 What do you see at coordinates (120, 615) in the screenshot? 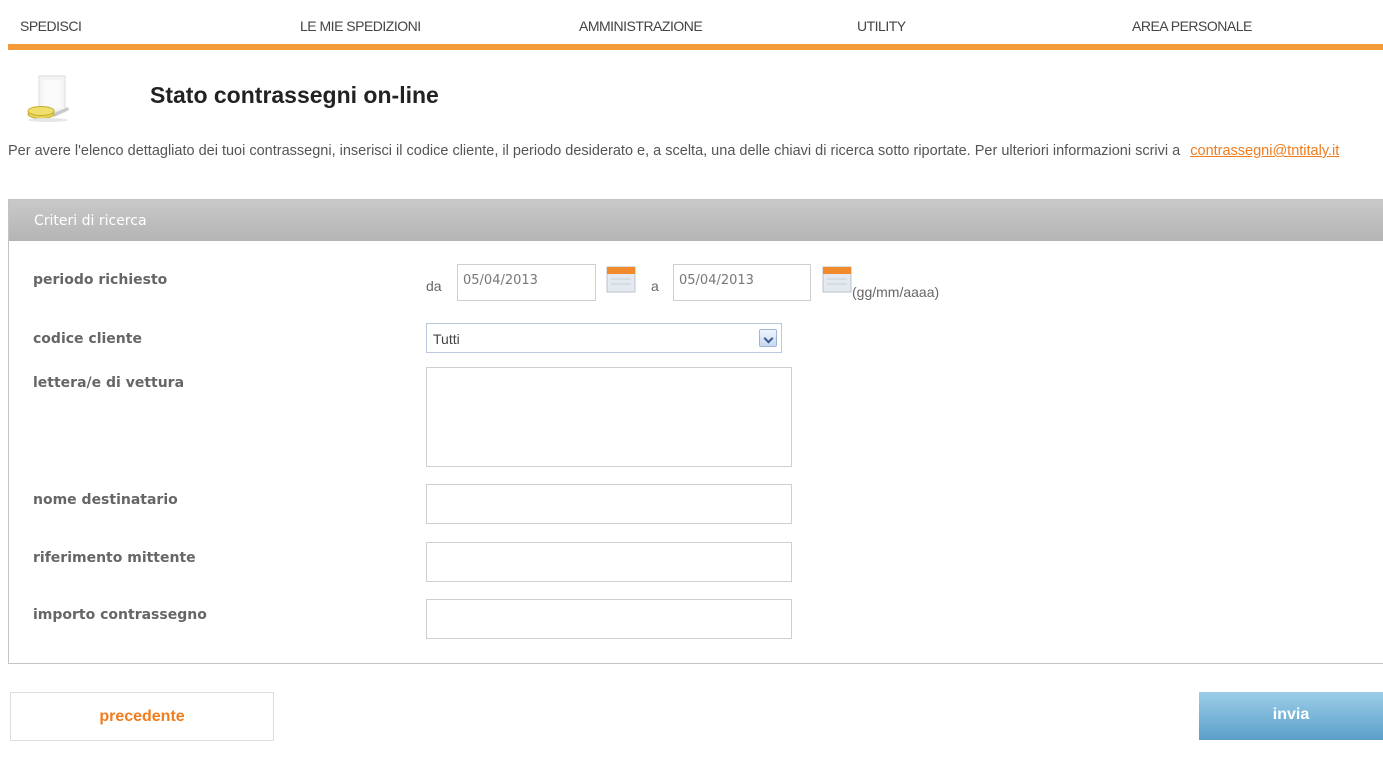
I see `cod-amount-label: importo contrassegno` at bounding box center [120, 615].